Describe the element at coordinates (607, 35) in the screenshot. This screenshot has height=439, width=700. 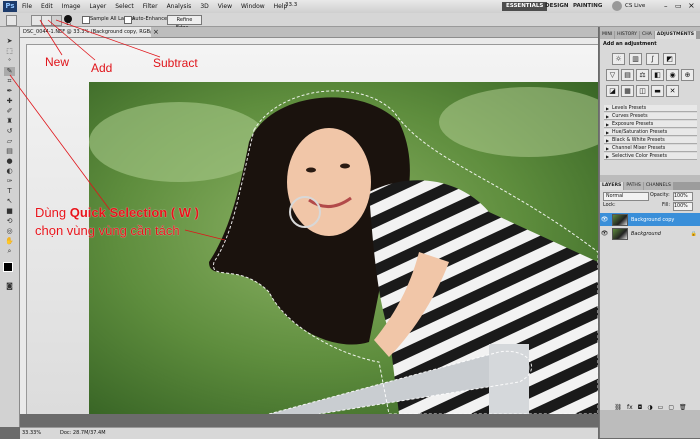
I see `tab-mini-bridge: MINI` at that location.